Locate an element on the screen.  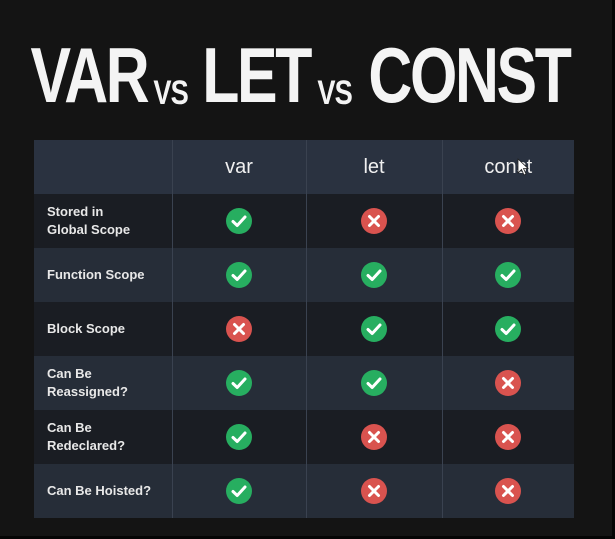
table-row: Can Be Reassigned? is located at coordinates (304, 383).